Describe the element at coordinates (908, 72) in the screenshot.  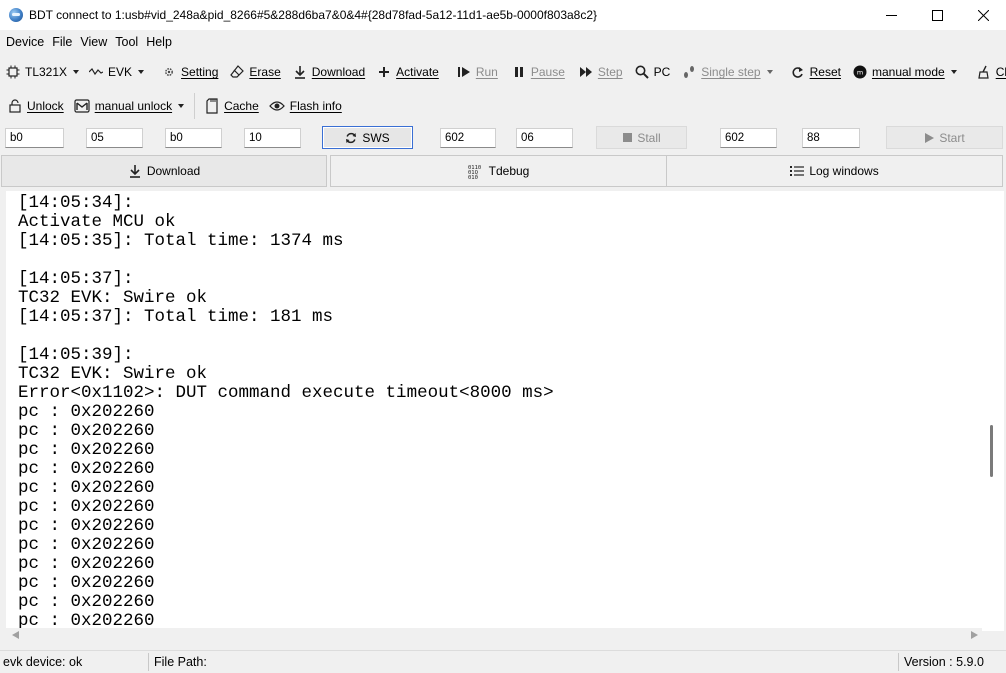
I see `mode-label: manual mode` at that location.